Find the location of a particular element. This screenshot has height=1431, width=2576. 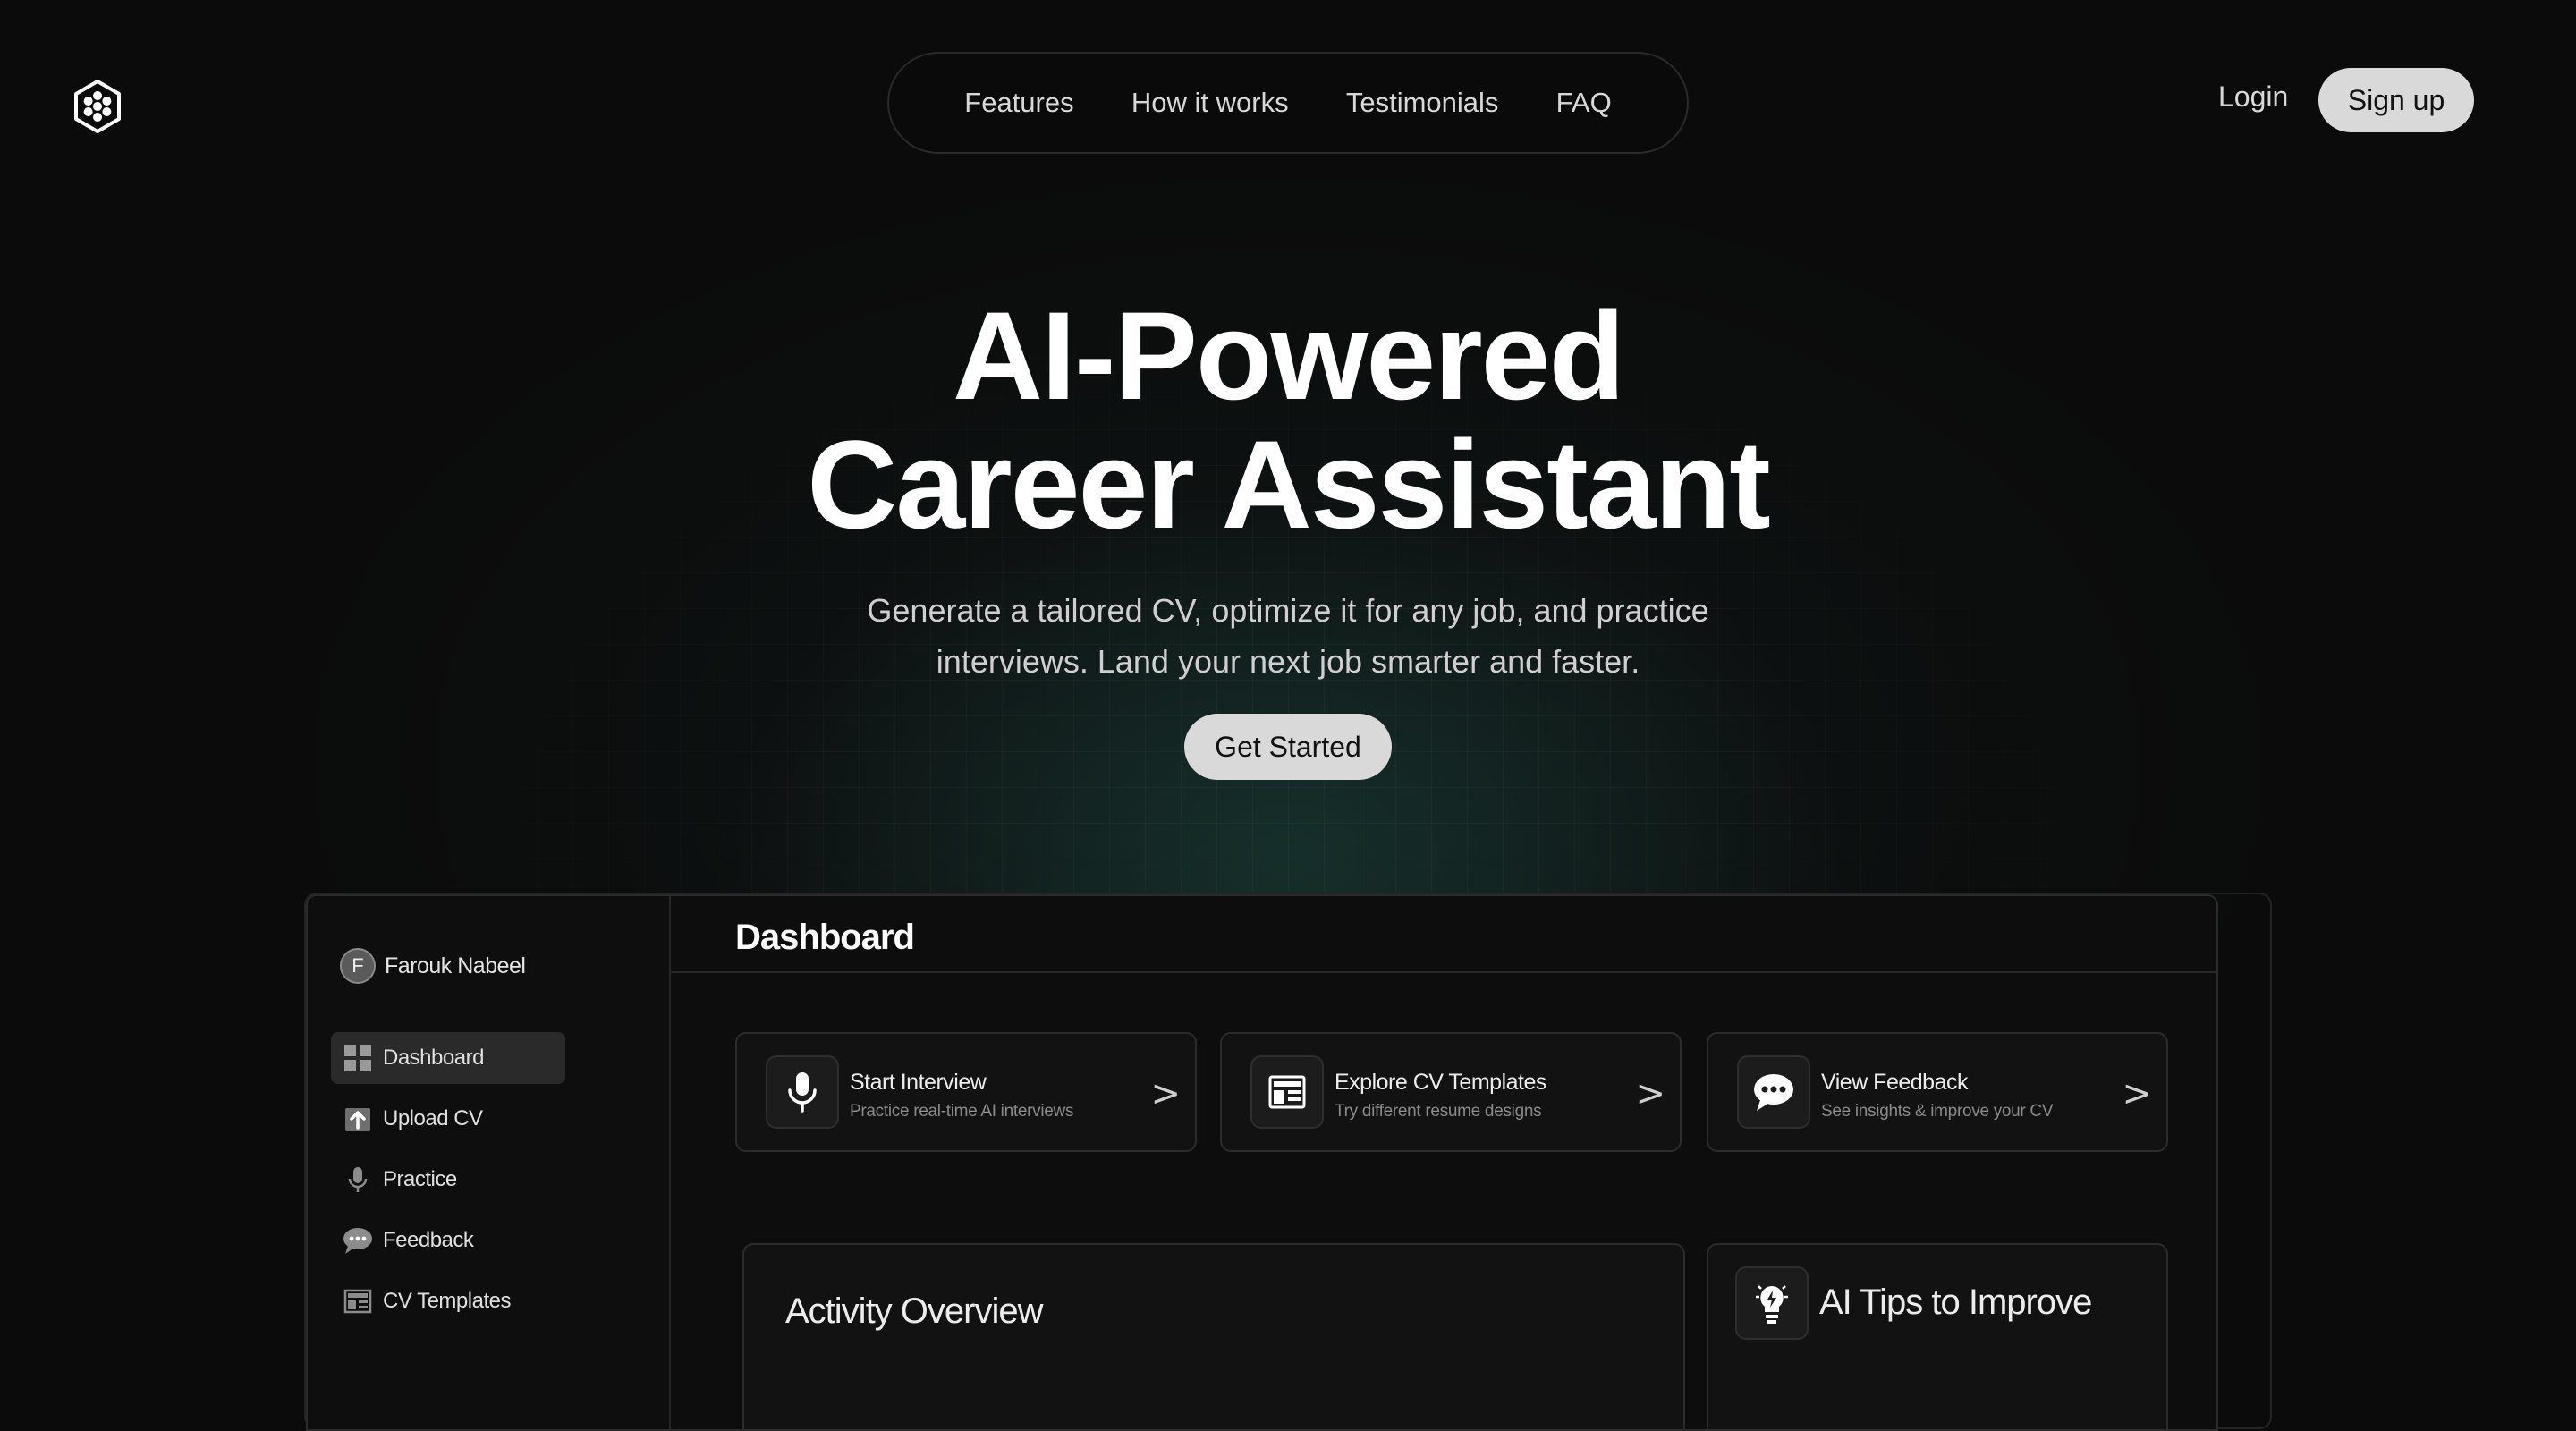

ai-tips-title: AI Tips to Improve is located at coordinates (1955, 1302).